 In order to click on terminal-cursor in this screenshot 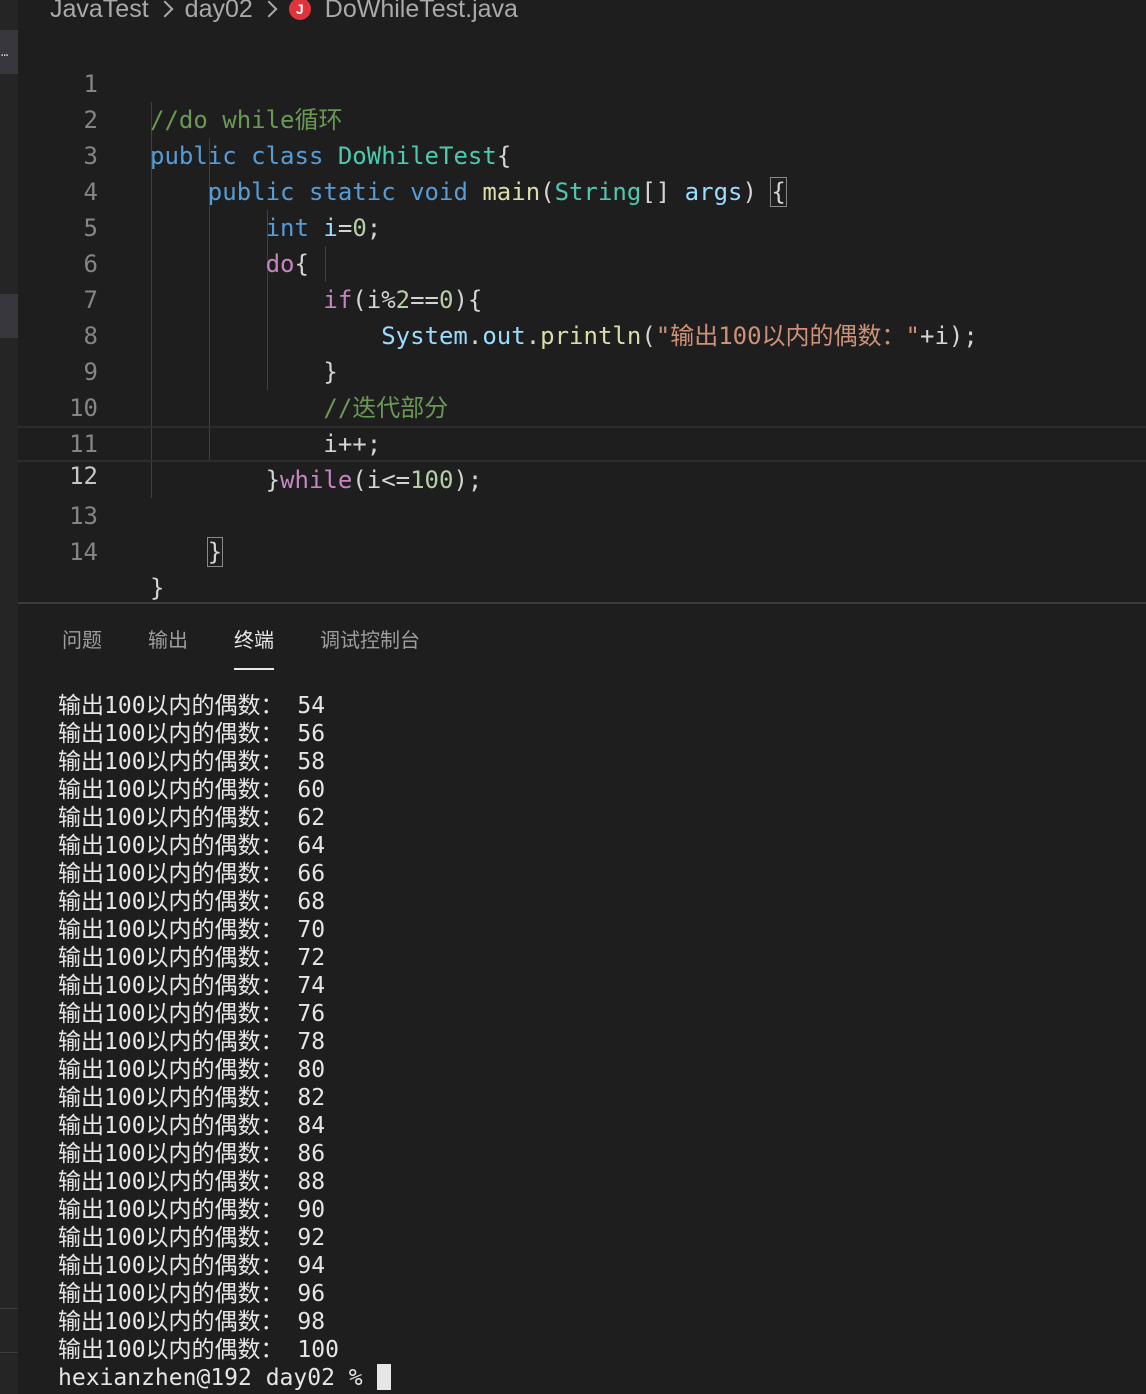, I will do `click(383, 1377)`.